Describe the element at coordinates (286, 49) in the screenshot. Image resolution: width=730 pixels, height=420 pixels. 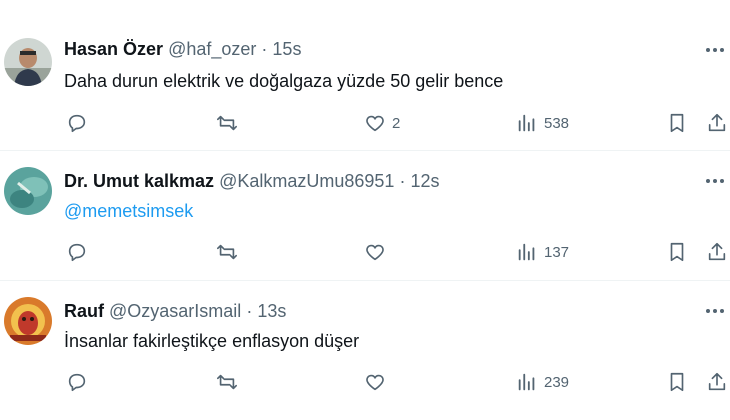
I see `timestamp: 15s` at that location.